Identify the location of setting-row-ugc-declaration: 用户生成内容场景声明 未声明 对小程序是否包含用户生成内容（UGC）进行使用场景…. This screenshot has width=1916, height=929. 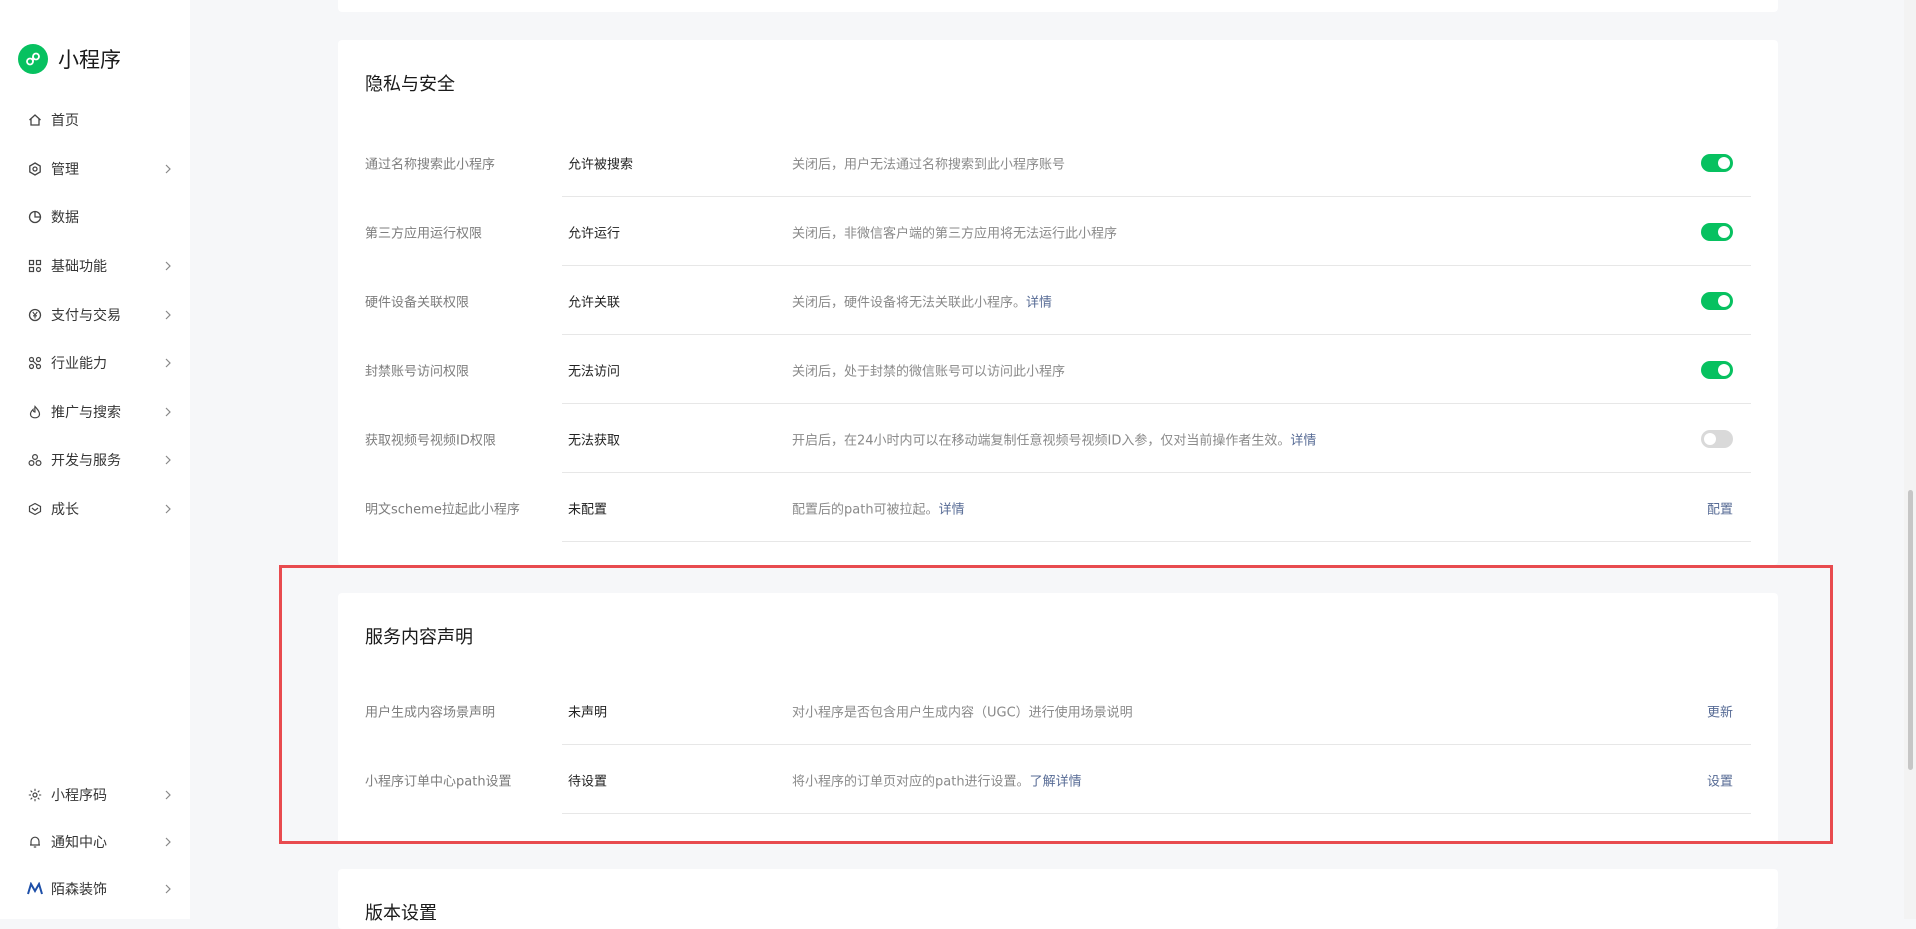
(1058, 710).